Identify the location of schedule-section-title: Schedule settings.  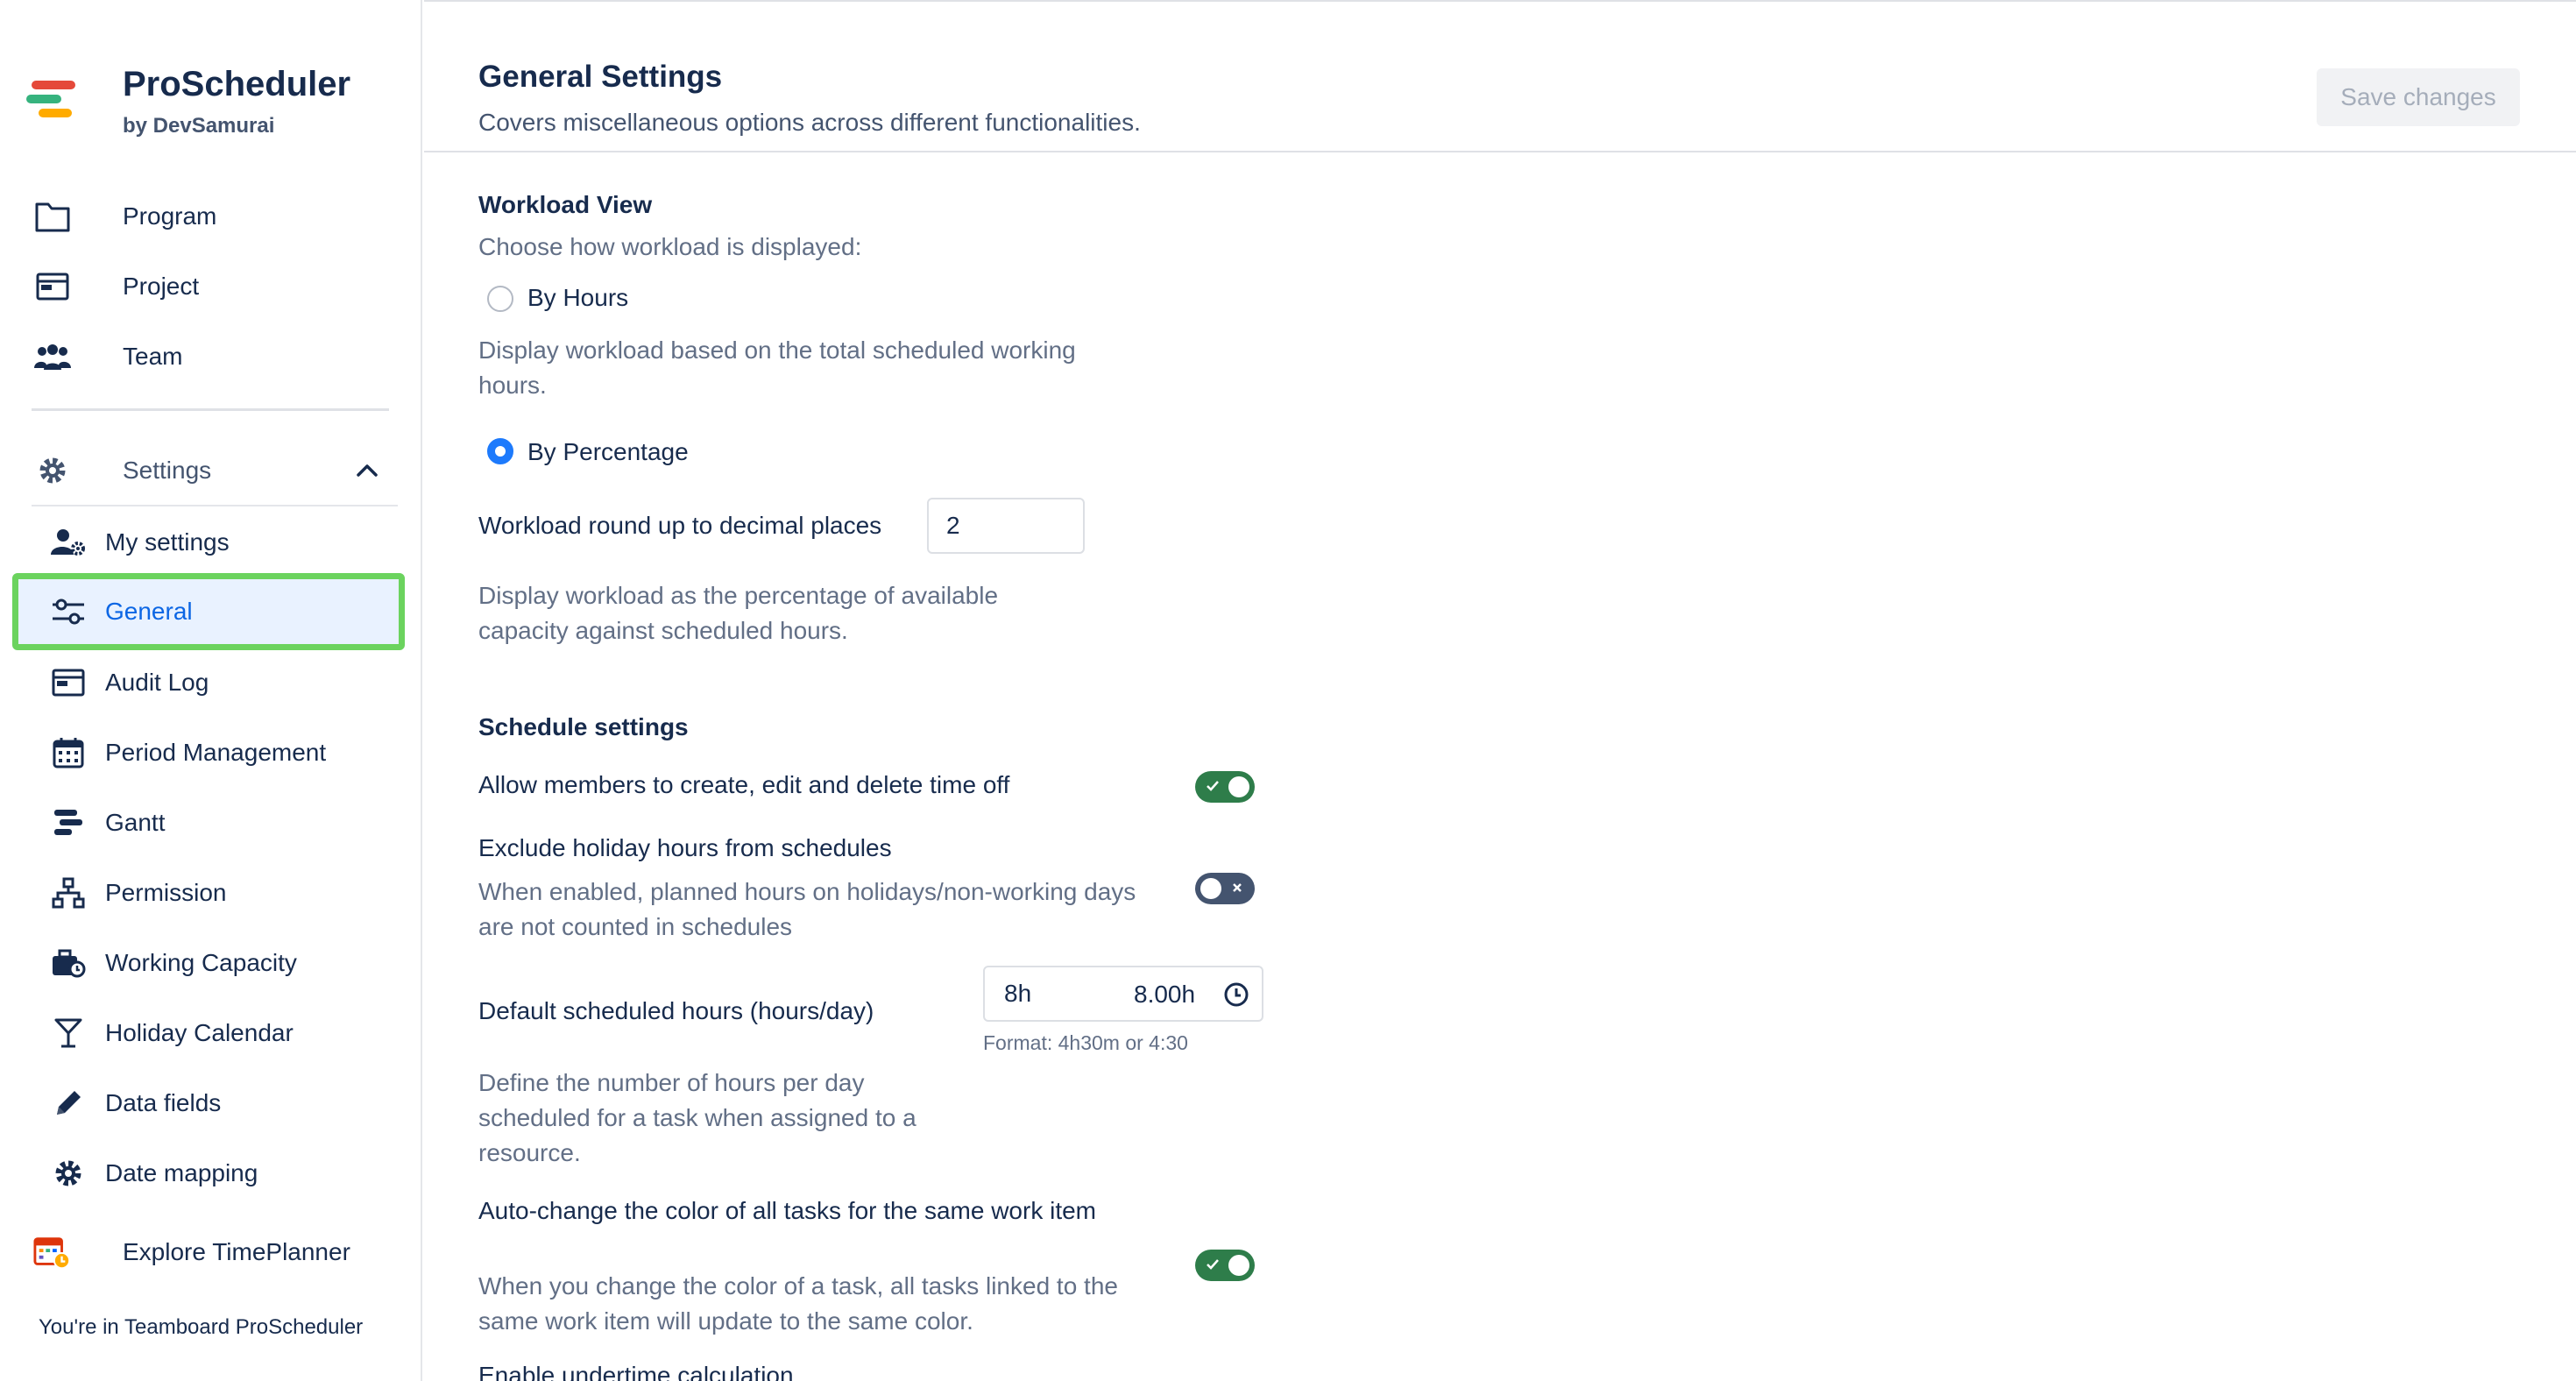
(583, 727).